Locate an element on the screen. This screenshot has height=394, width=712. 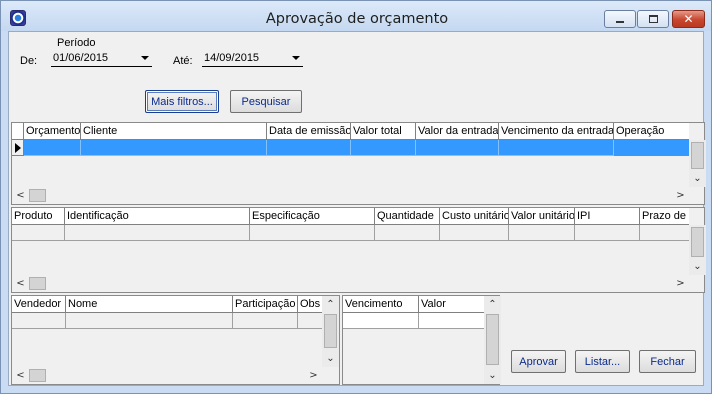
sellers-grid: Vendedor Nome Participação Obs ⌃ ⌄ < > is located at coordinates (175, 340).